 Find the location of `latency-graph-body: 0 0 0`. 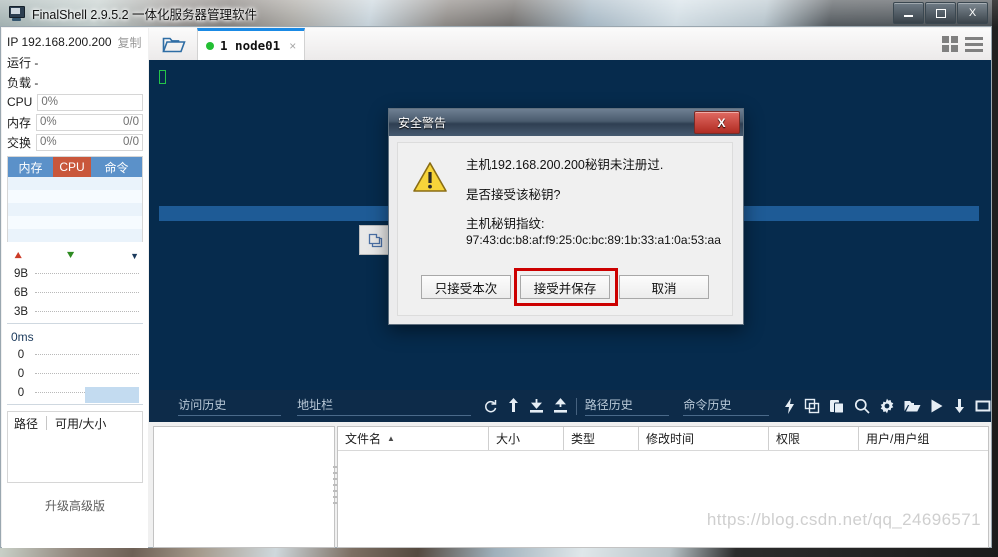

latency-graph-body: 0 0 0 is located at coordinates (75, 375).